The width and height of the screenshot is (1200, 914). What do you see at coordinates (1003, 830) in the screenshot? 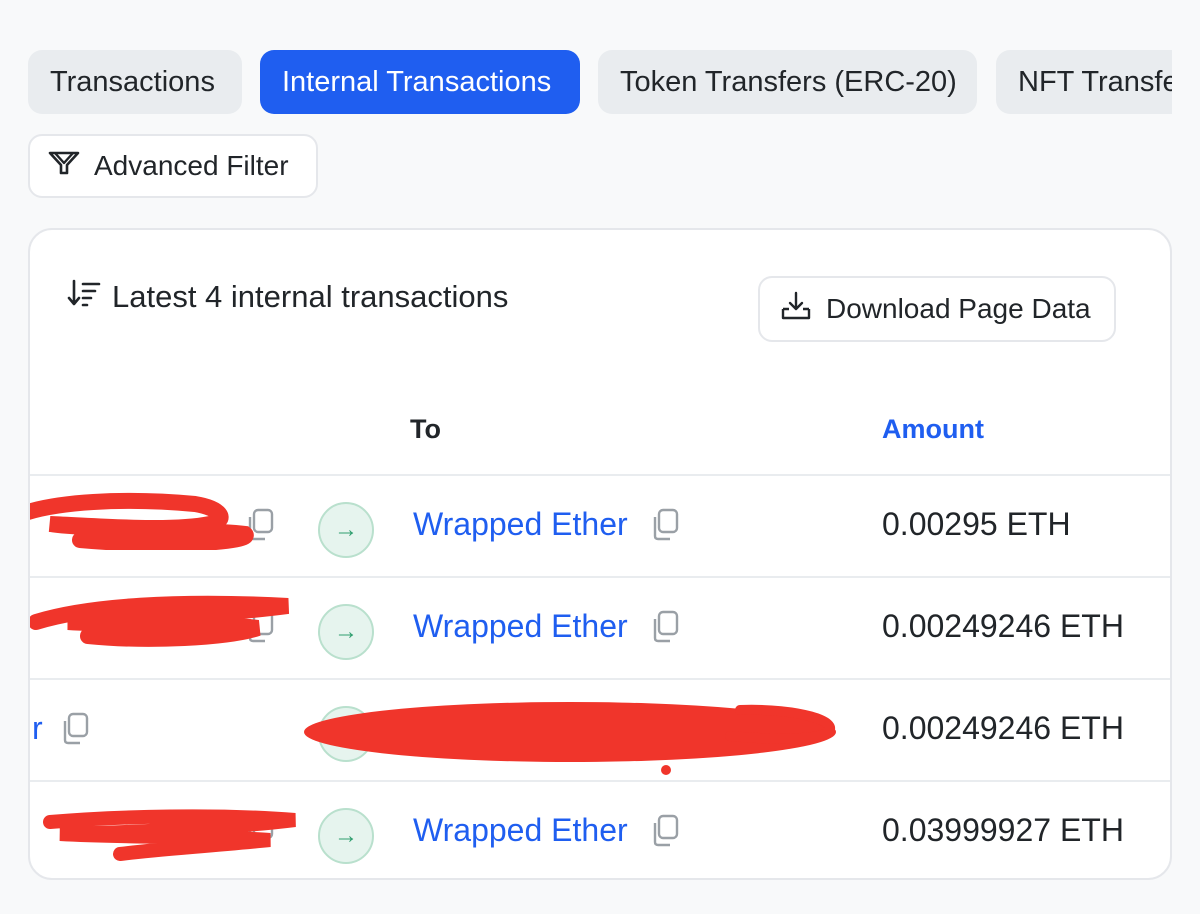
I see `amount-value: 0.03999927 ETH` at bounding box center [1003, 830].